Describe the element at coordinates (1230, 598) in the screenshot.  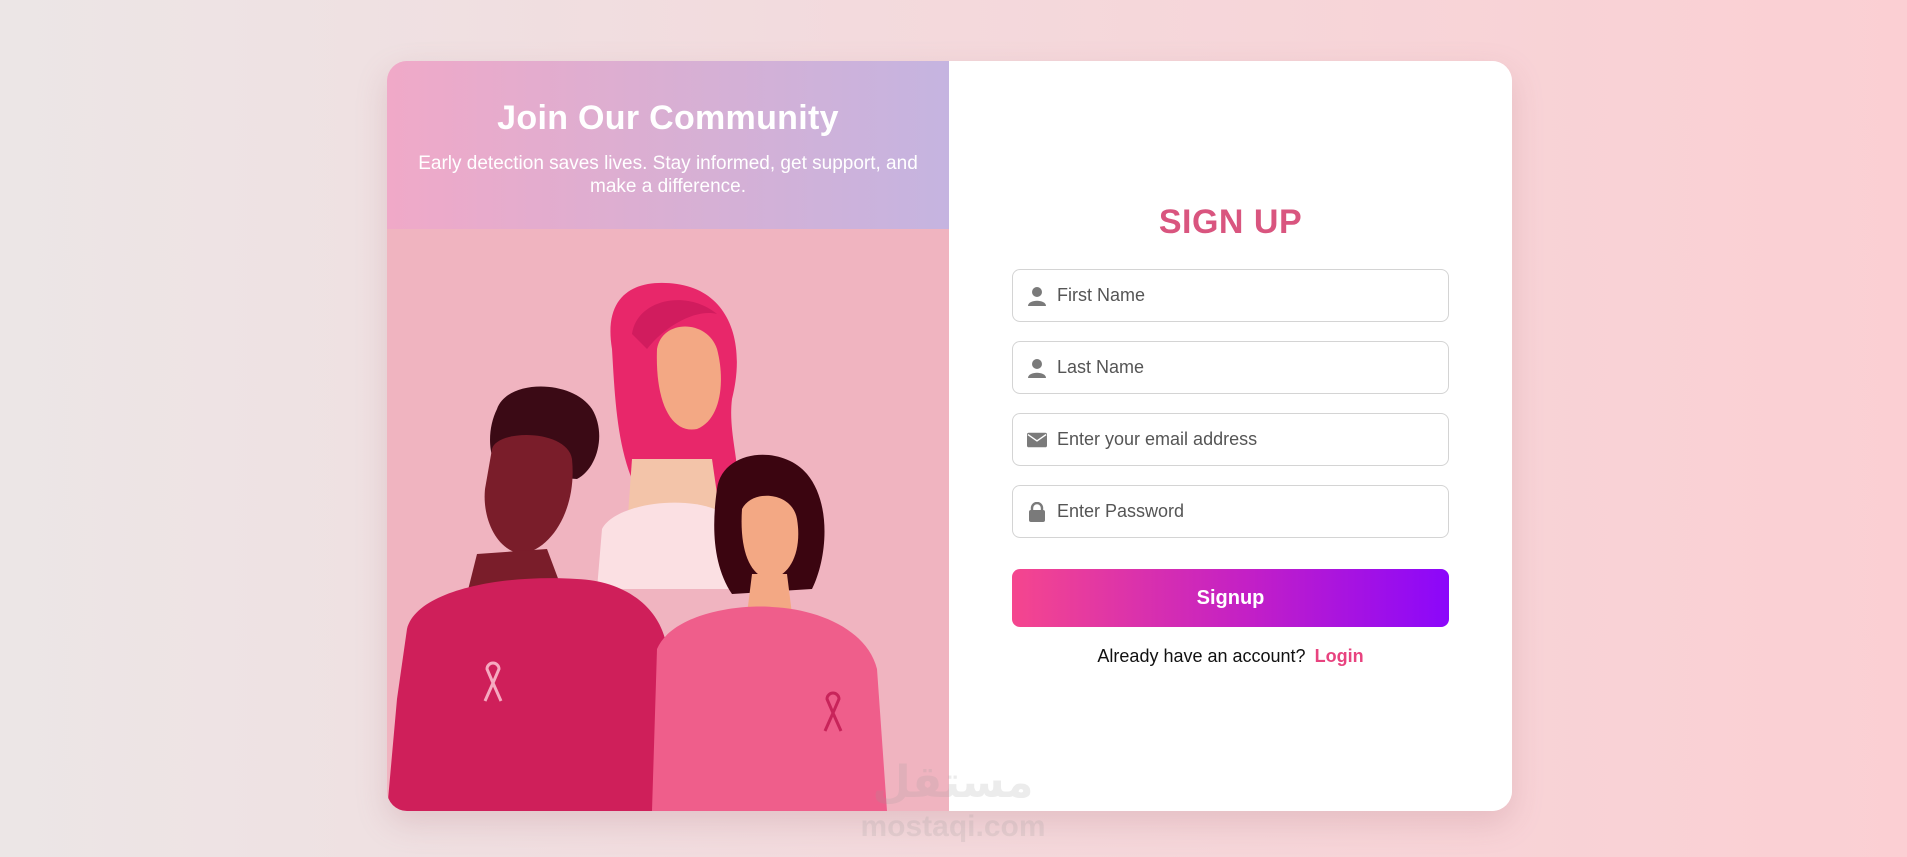
I see `signup-button: Signup` at that location.